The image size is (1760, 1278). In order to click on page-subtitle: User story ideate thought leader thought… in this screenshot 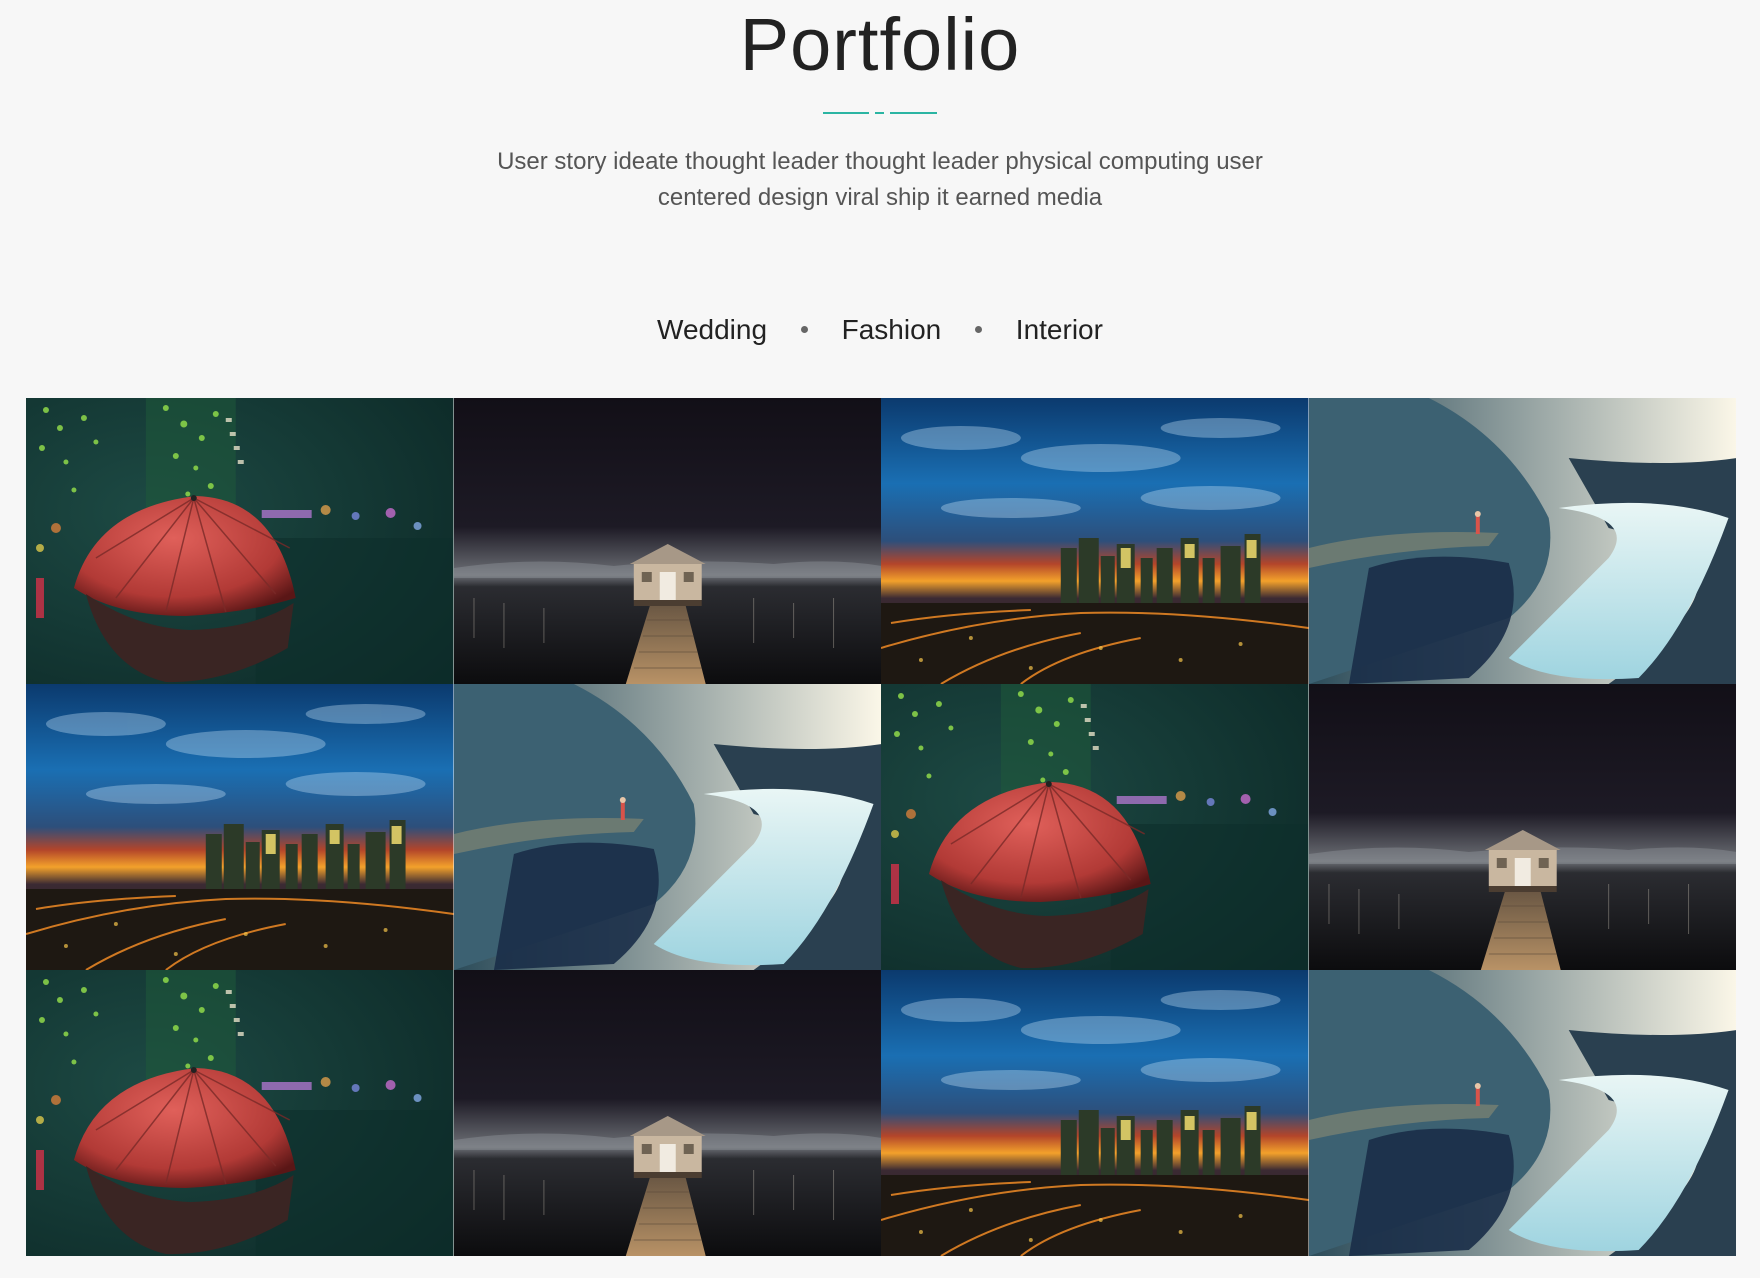, I will do `click(880, 180)`.